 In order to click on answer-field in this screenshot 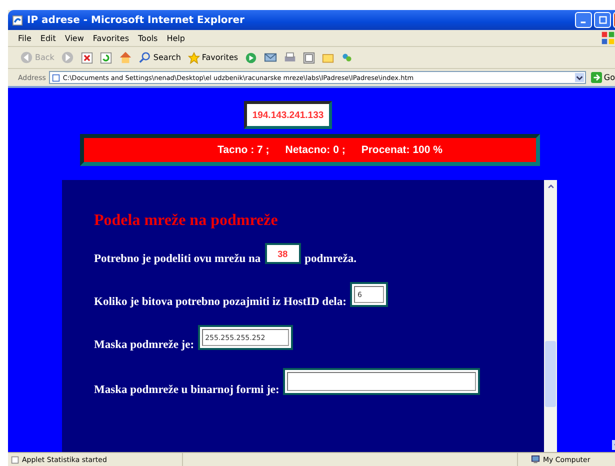, I will do `click(381, 381)`.